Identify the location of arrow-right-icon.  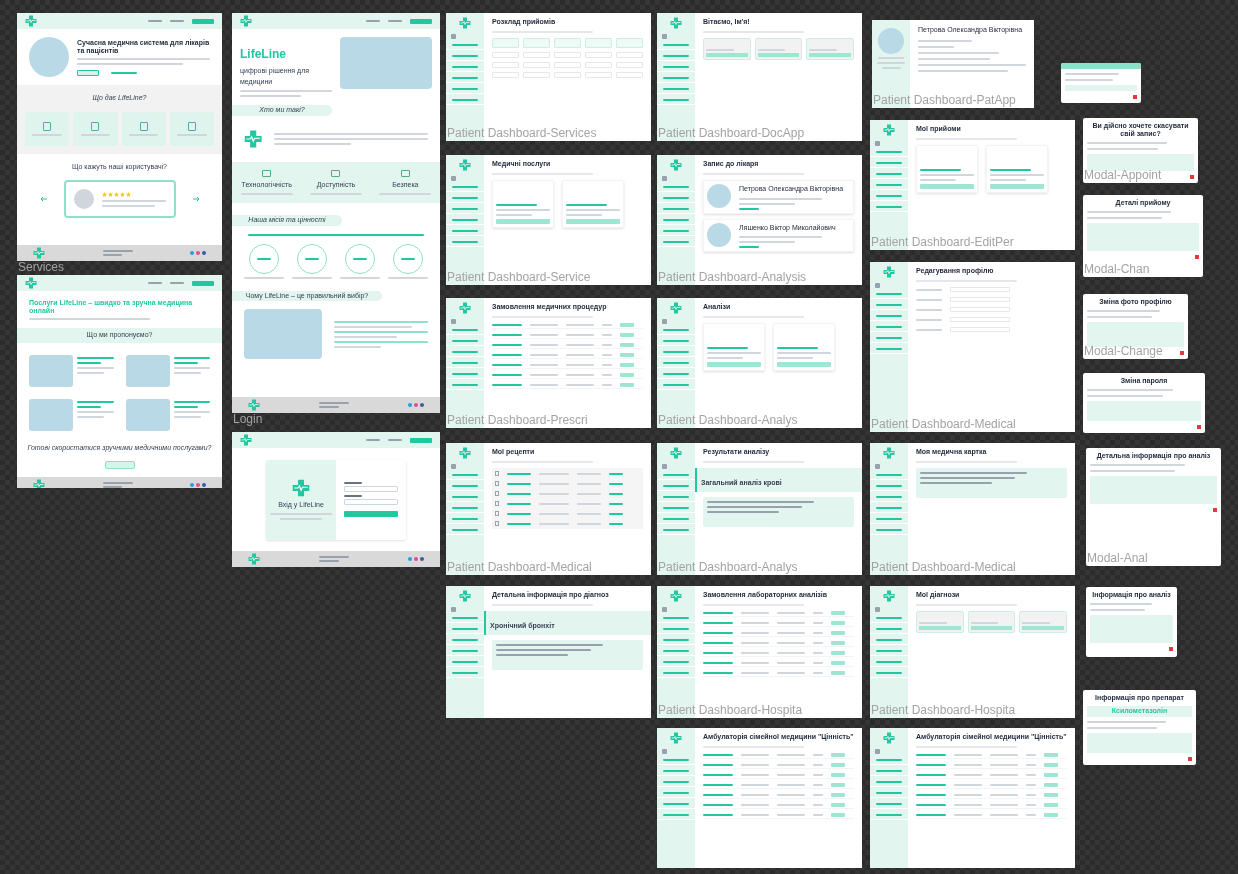
(195, 199).